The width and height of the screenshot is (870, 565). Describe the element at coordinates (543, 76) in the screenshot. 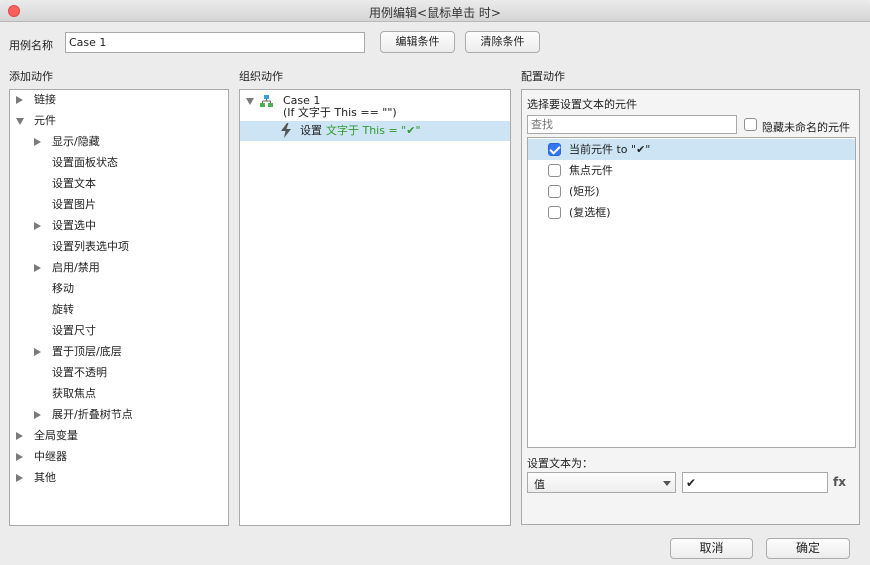

I see `configure-actions-header: 配置动作` at that location.